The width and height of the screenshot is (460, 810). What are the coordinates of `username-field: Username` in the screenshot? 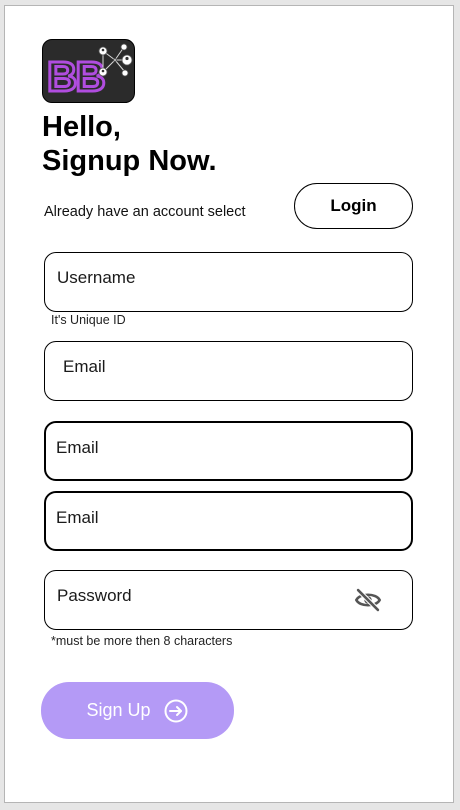 It's located at (228, 282).